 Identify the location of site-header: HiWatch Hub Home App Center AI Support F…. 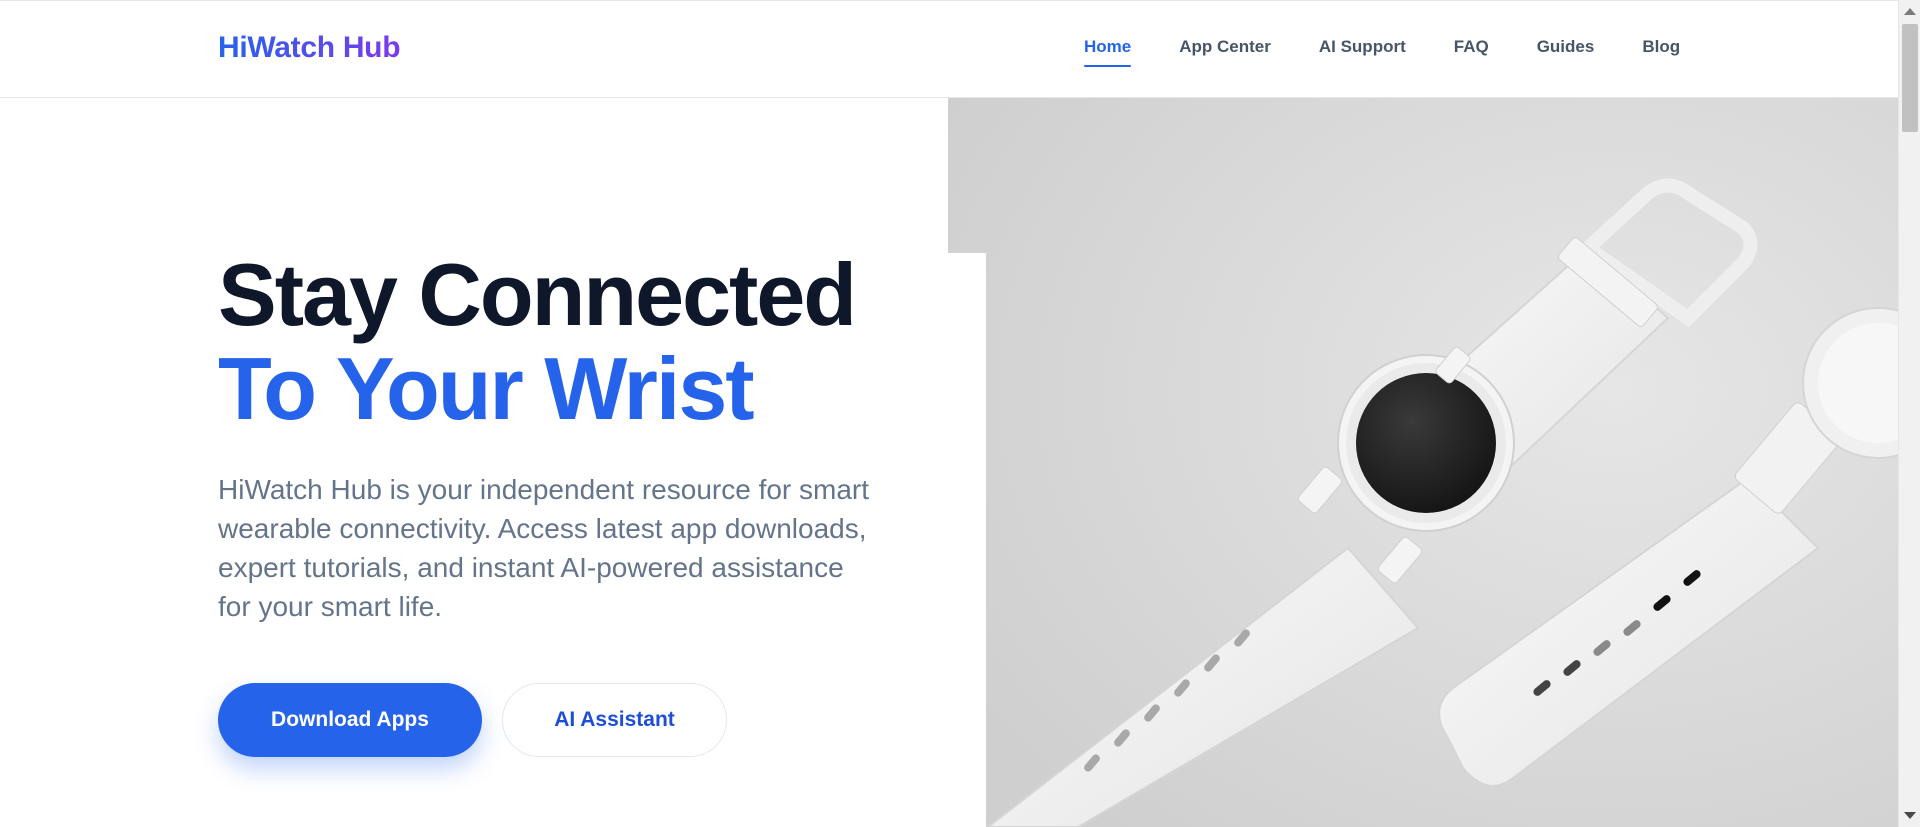
(949, 49).